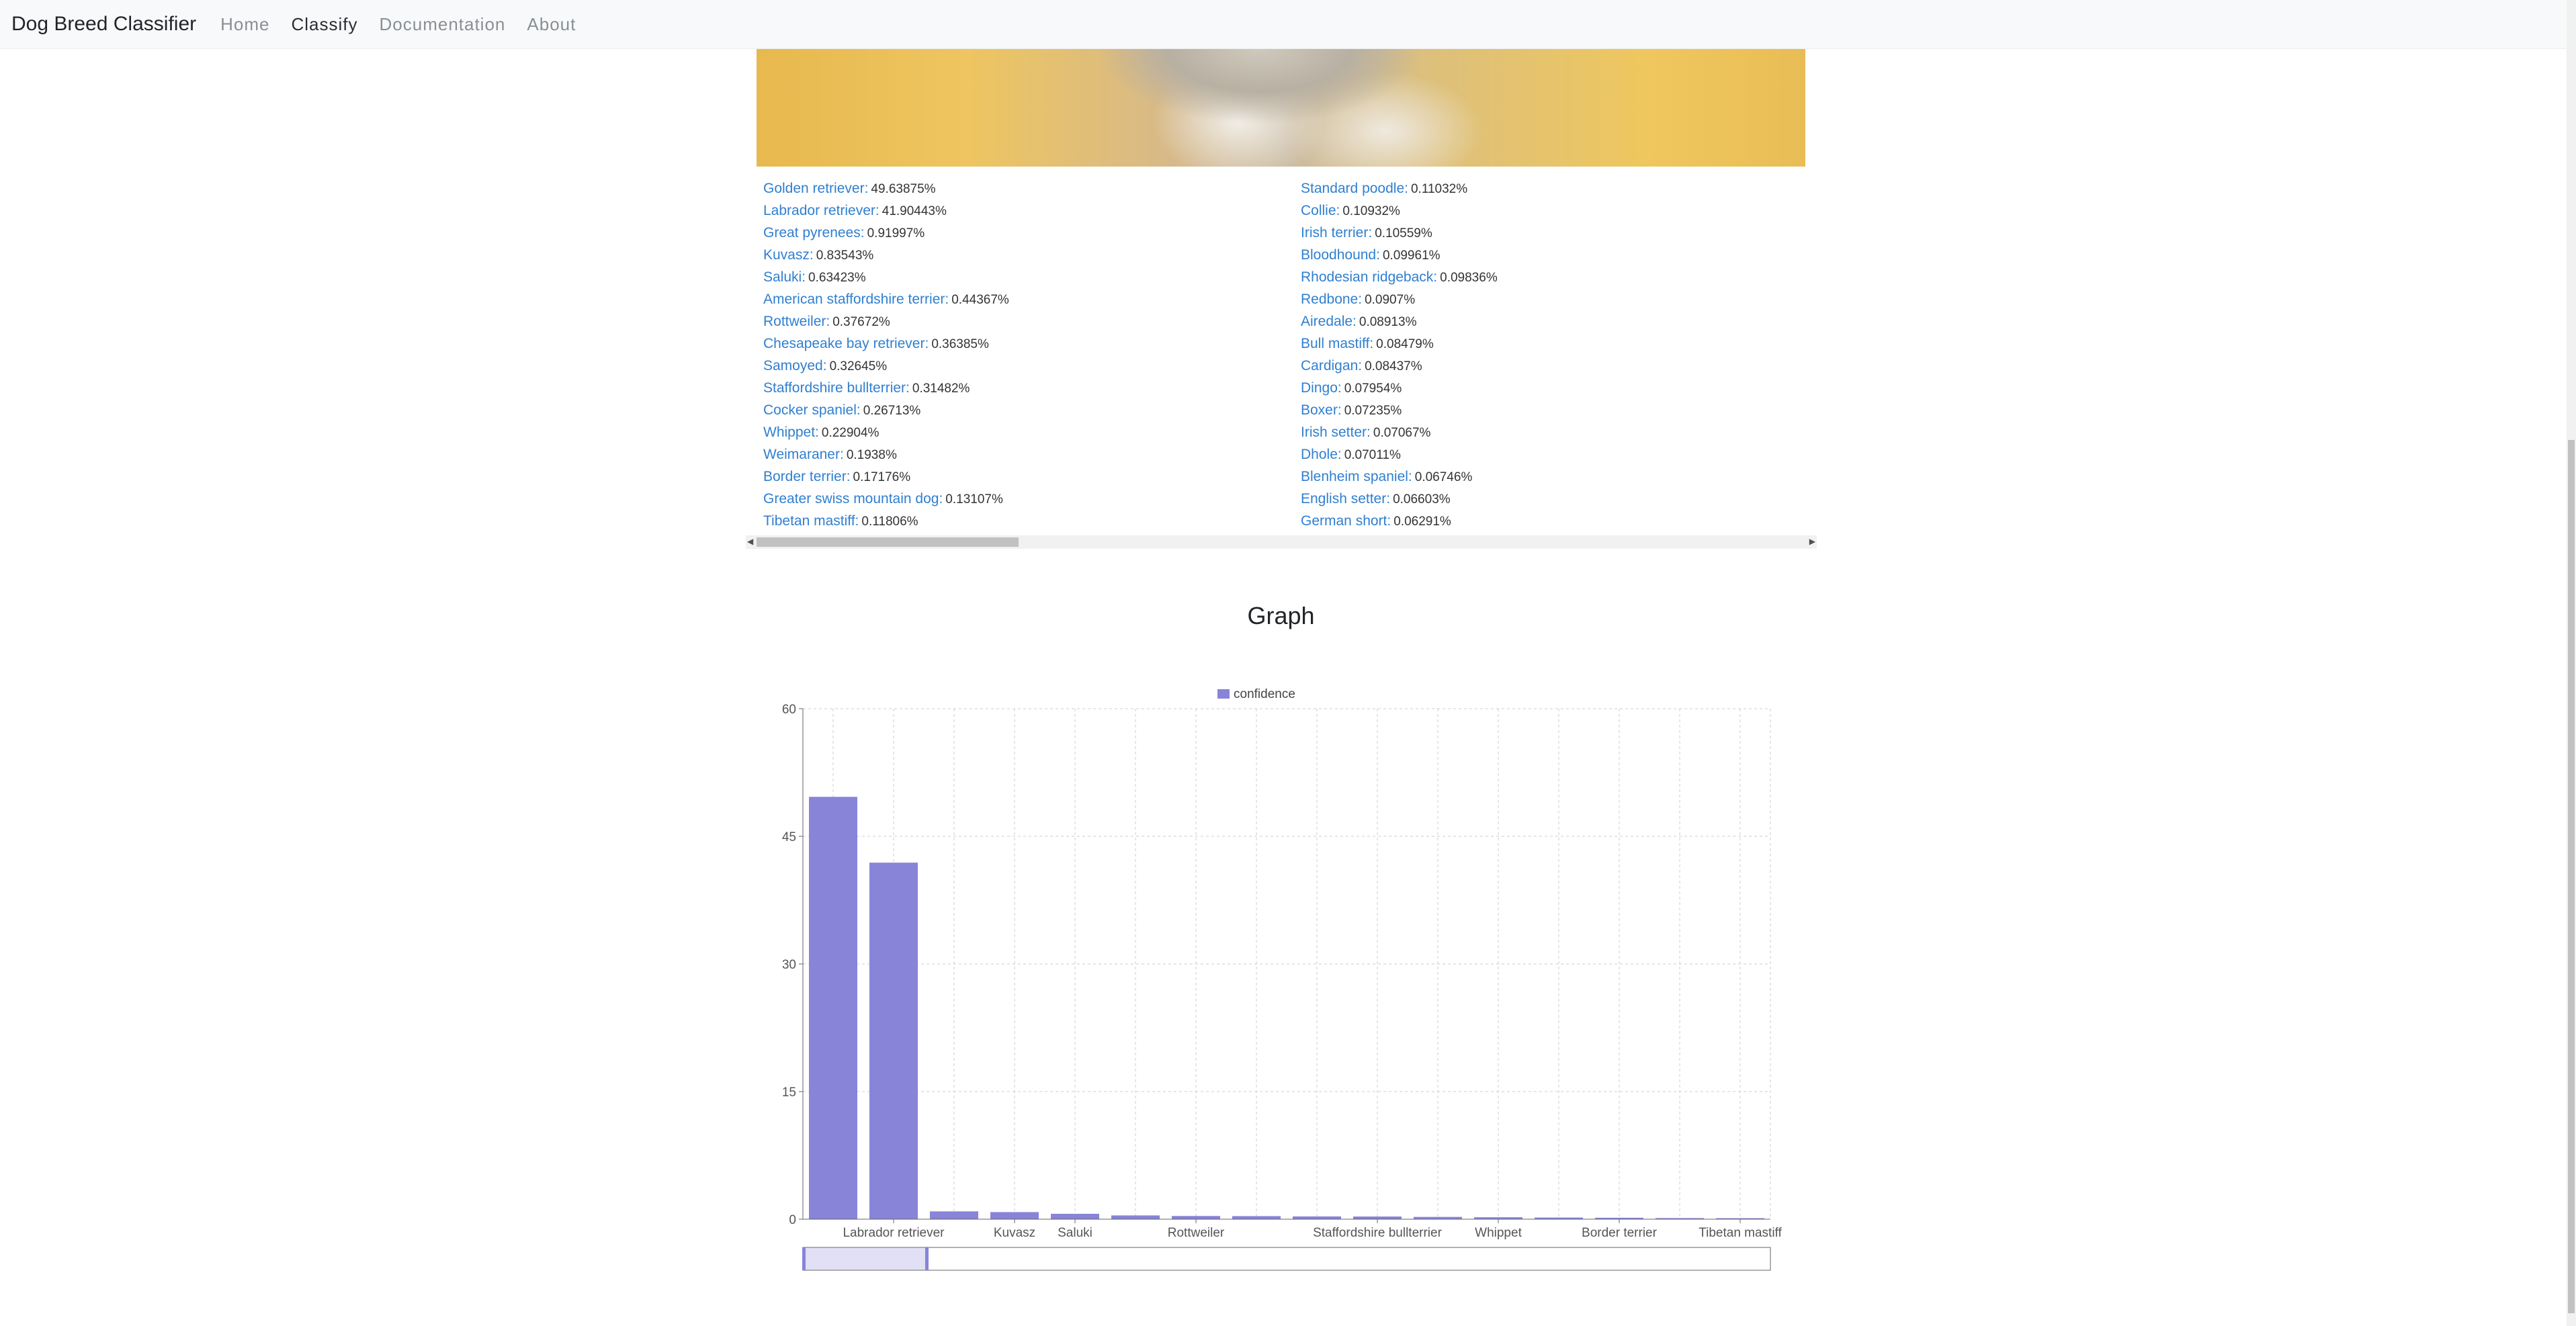 This screenshot has height=1326, width=2576. What do you see at coordinates (789, 837) in the screenshot?
I see `y-tick-label: 45` at bounding box center [789, 837].